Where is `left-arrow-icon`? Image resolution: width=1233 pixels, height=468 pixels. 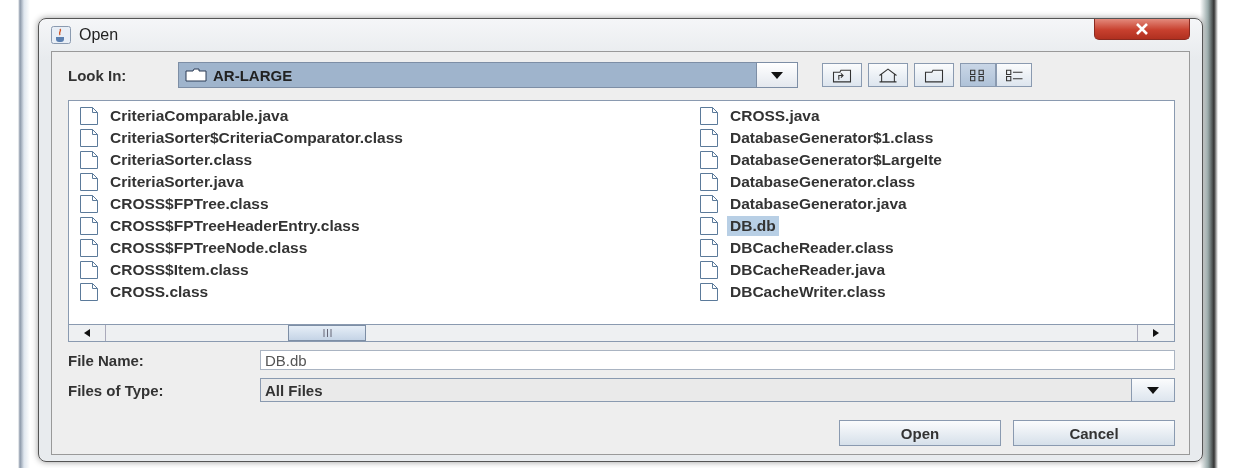
left-arrow-icon is located at coordinates (87, 333).